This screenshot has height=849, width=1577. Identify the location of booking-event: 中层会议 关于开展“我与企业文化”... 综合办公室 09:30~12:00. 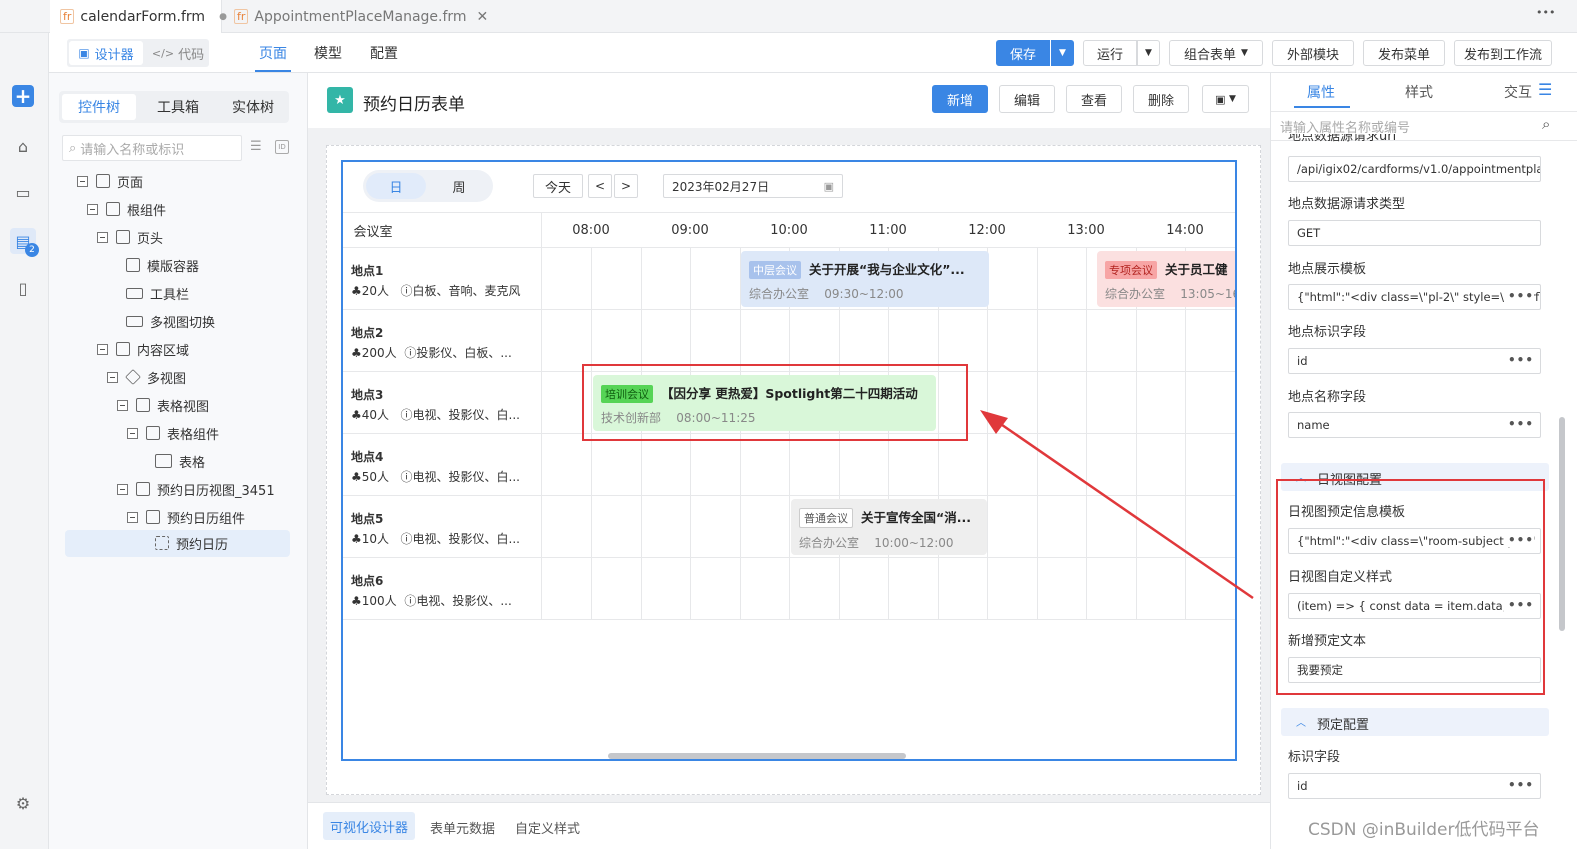
(865, 279).